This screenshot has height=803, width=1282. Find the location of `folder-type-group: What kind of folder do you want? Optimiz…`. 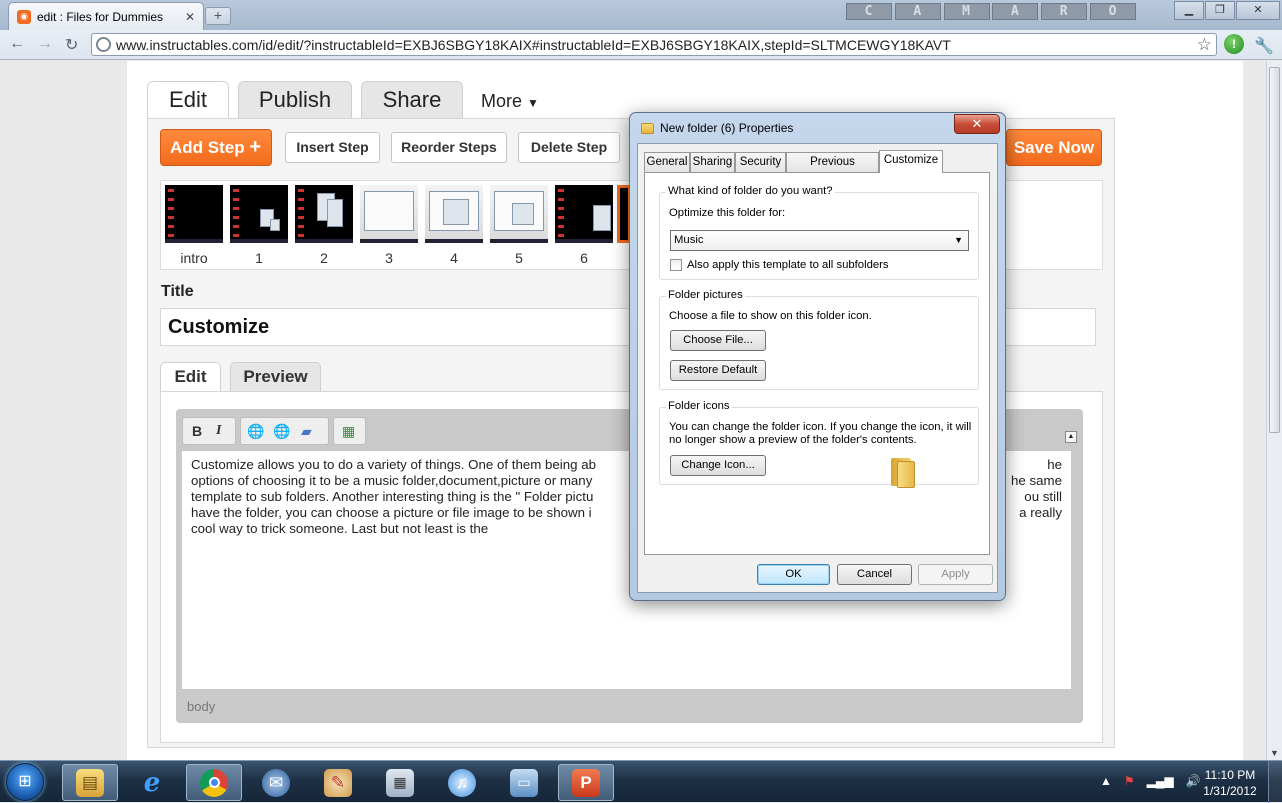

folder-type-group: What kind of folder do you want? Optimiz… is located at coordinates (819, 232).